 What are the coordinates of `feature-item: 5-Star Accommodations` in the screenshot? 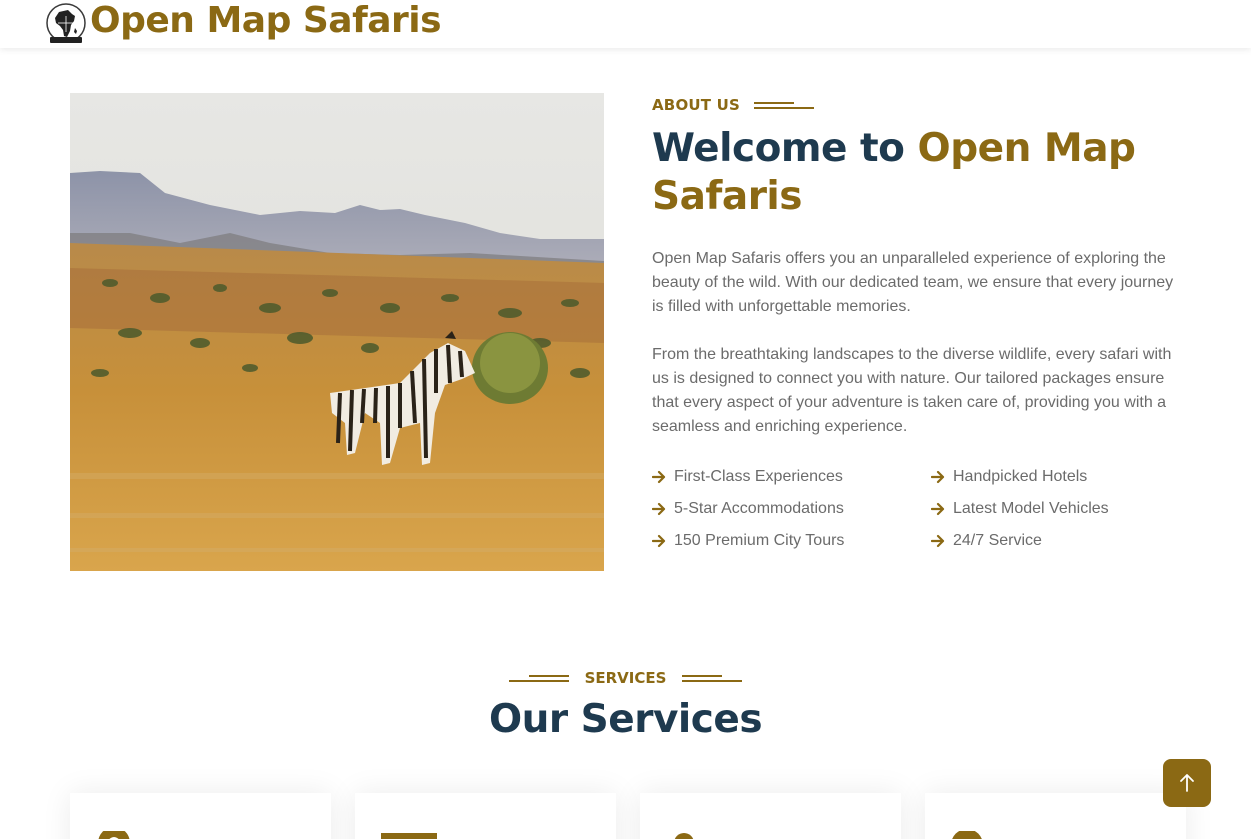 It's located at (791, 509).